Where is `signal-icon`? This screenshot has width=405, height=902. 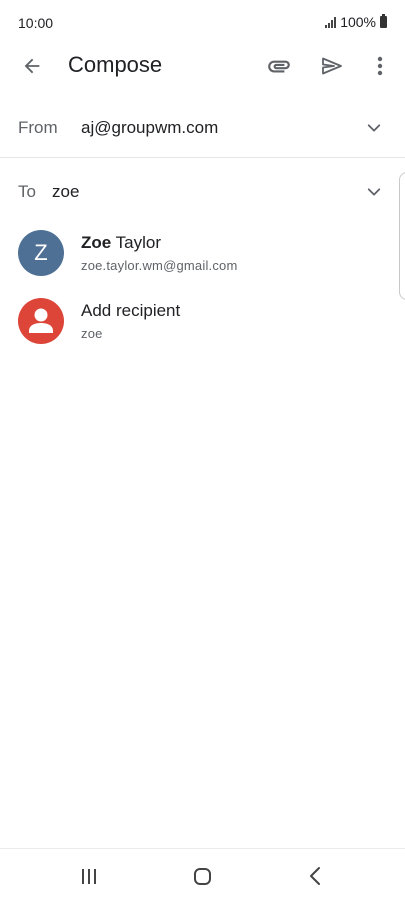
signal-icon is located at coordinates (331, 22).